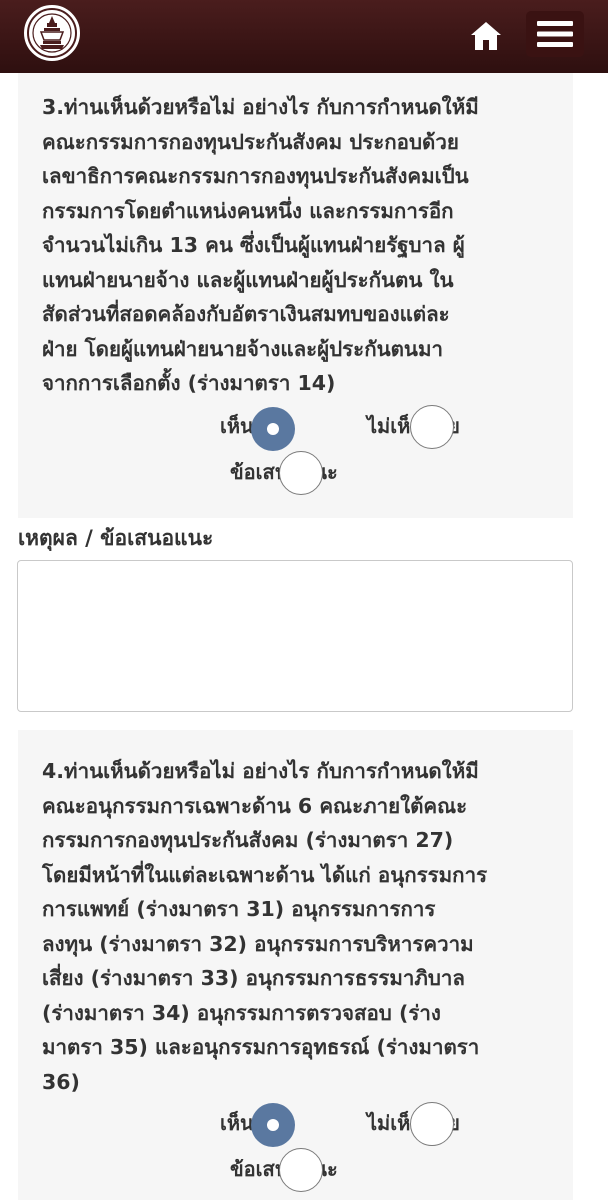 This screenshot has width=608, height=1200. Describe the element at coordinates (304, 36) in the screenshot. I see `top-navbar` at that location.